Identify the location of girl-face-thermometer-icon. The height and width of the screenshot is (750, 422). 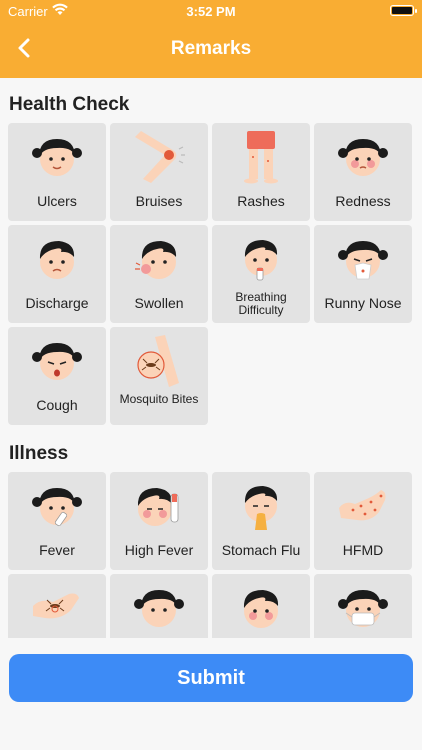
(57, 507).